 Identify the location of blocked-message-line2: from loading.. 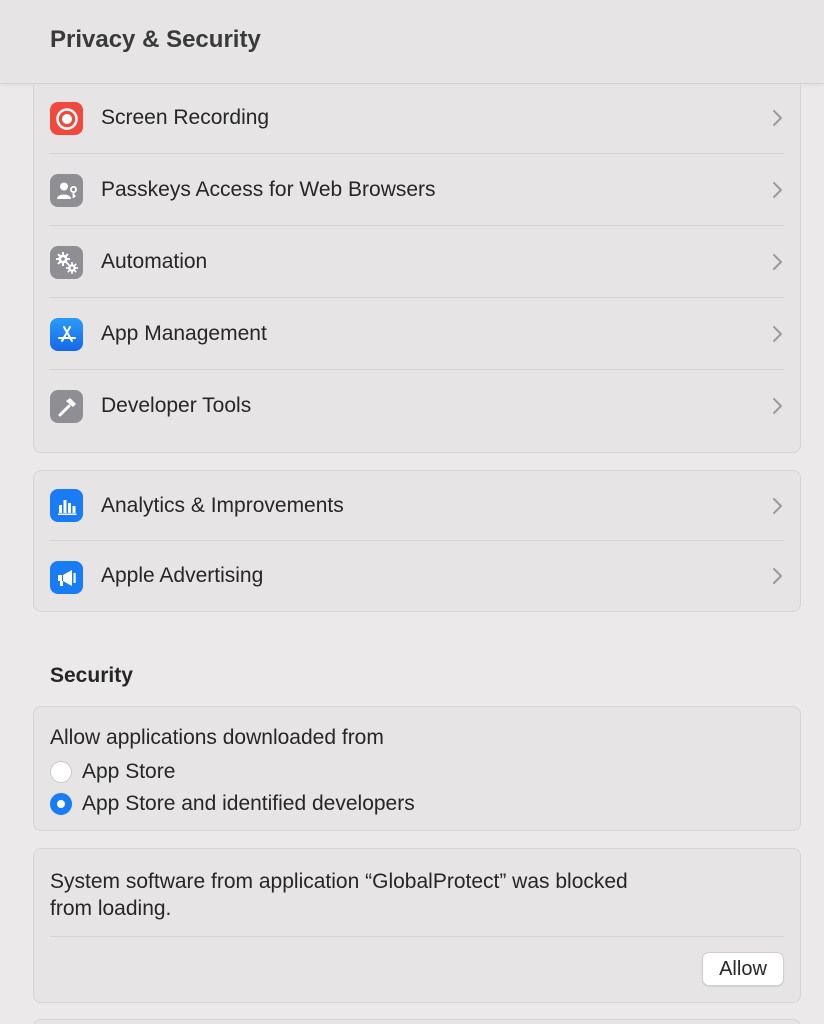
(111, 908).